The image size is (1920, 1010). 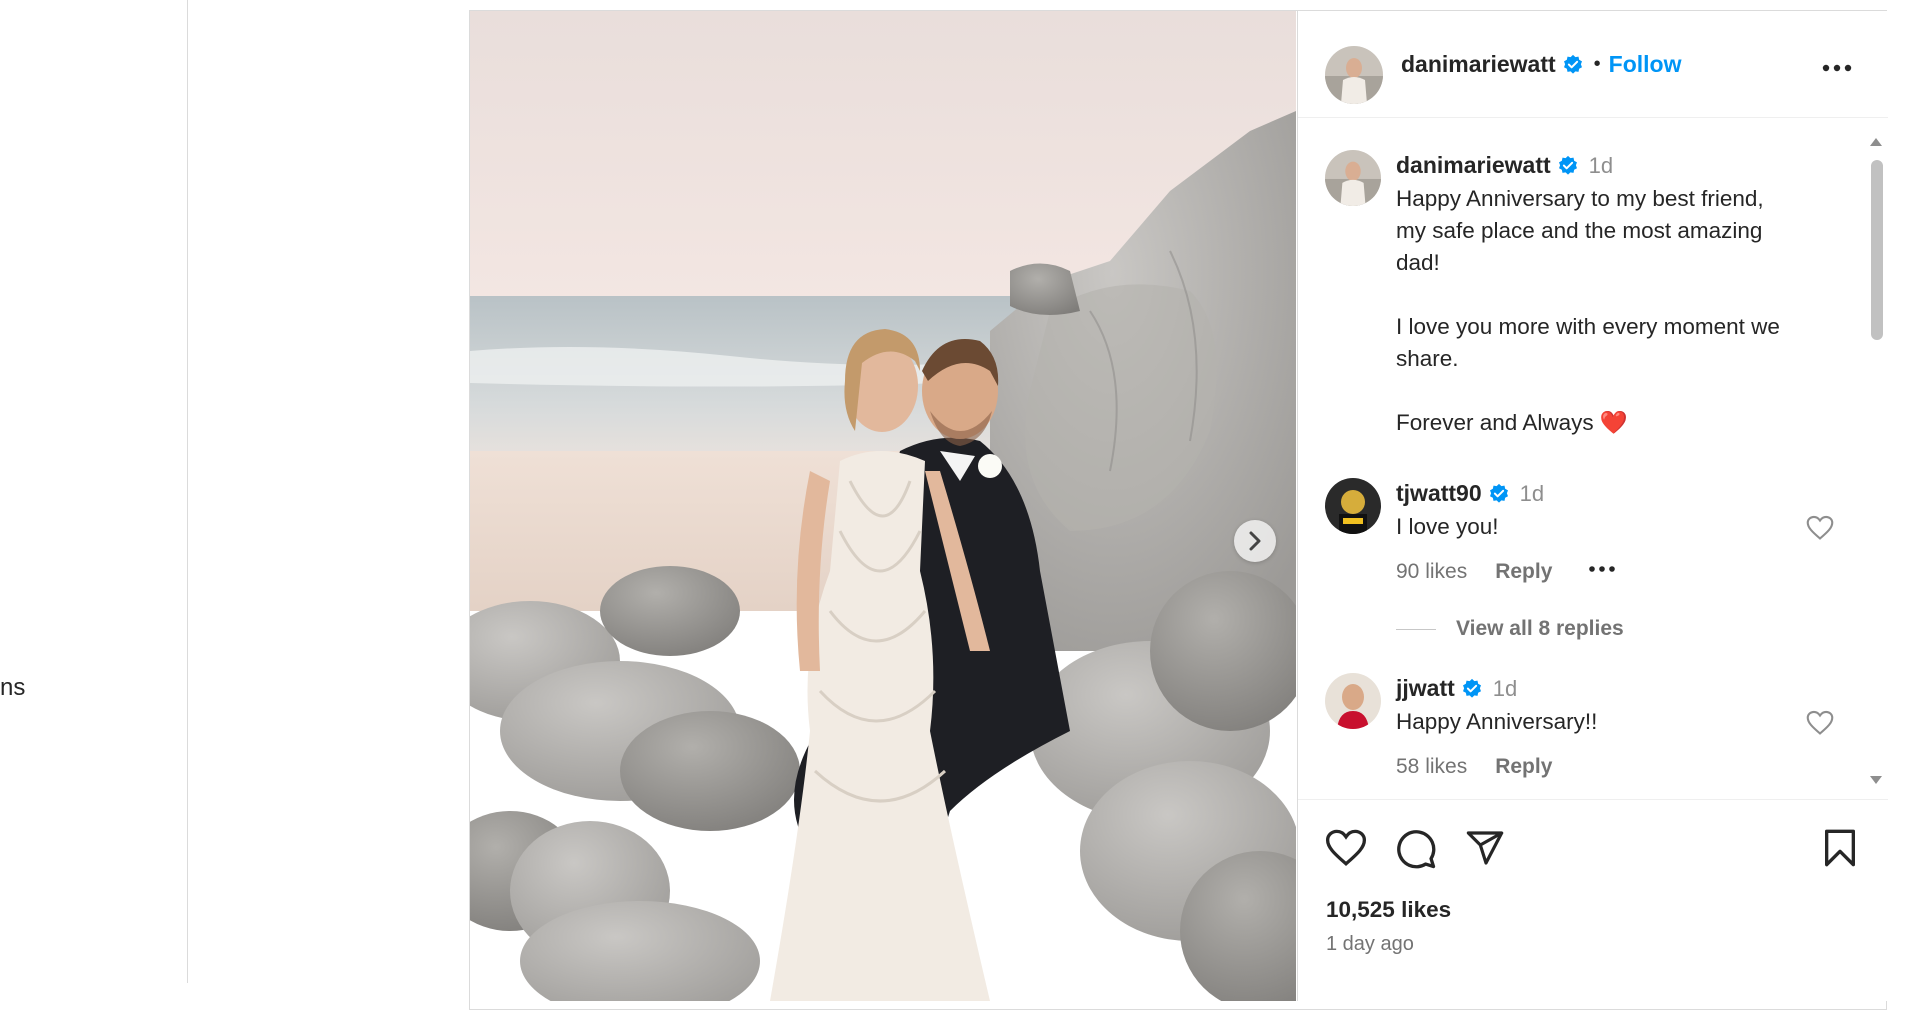 What do you see at coordinates (1418, 262) in the screenshot?
I see `caption-line: dad!` at bounding box center [1418, 262].